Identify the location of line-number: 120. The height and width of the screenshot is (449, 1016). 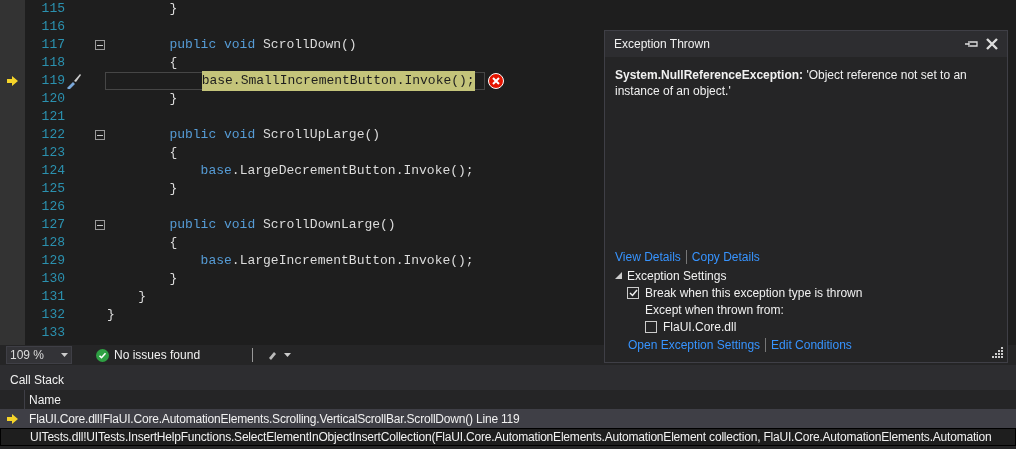
(52, 99).